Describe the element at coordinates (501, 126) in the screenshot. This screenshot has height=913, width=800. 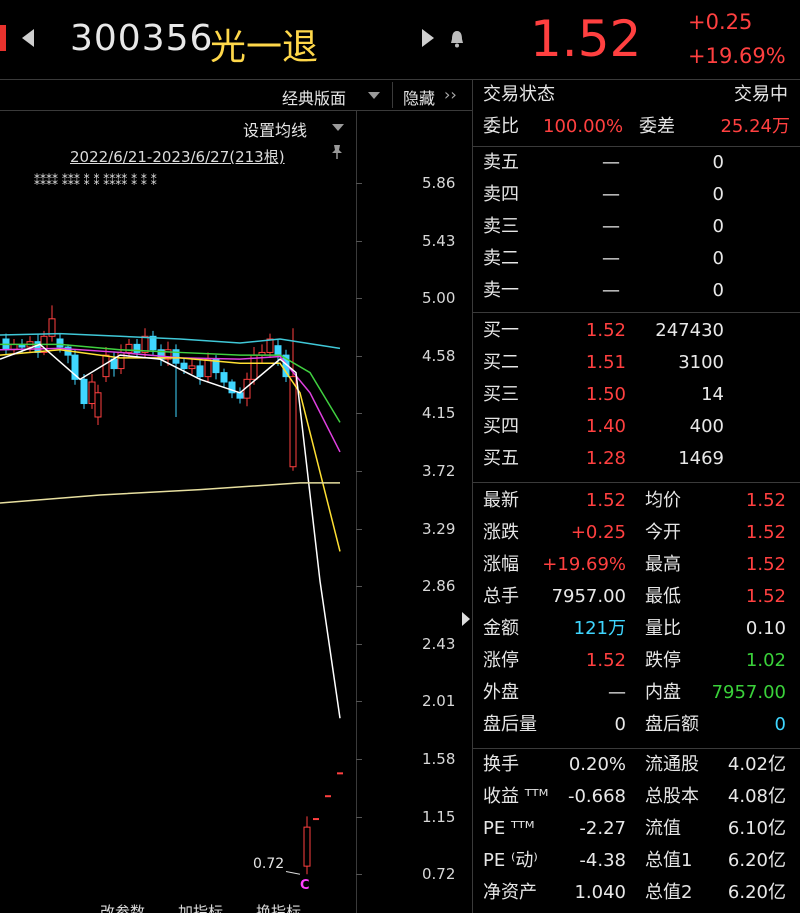
I see `weibi-label: 委比` at that location.